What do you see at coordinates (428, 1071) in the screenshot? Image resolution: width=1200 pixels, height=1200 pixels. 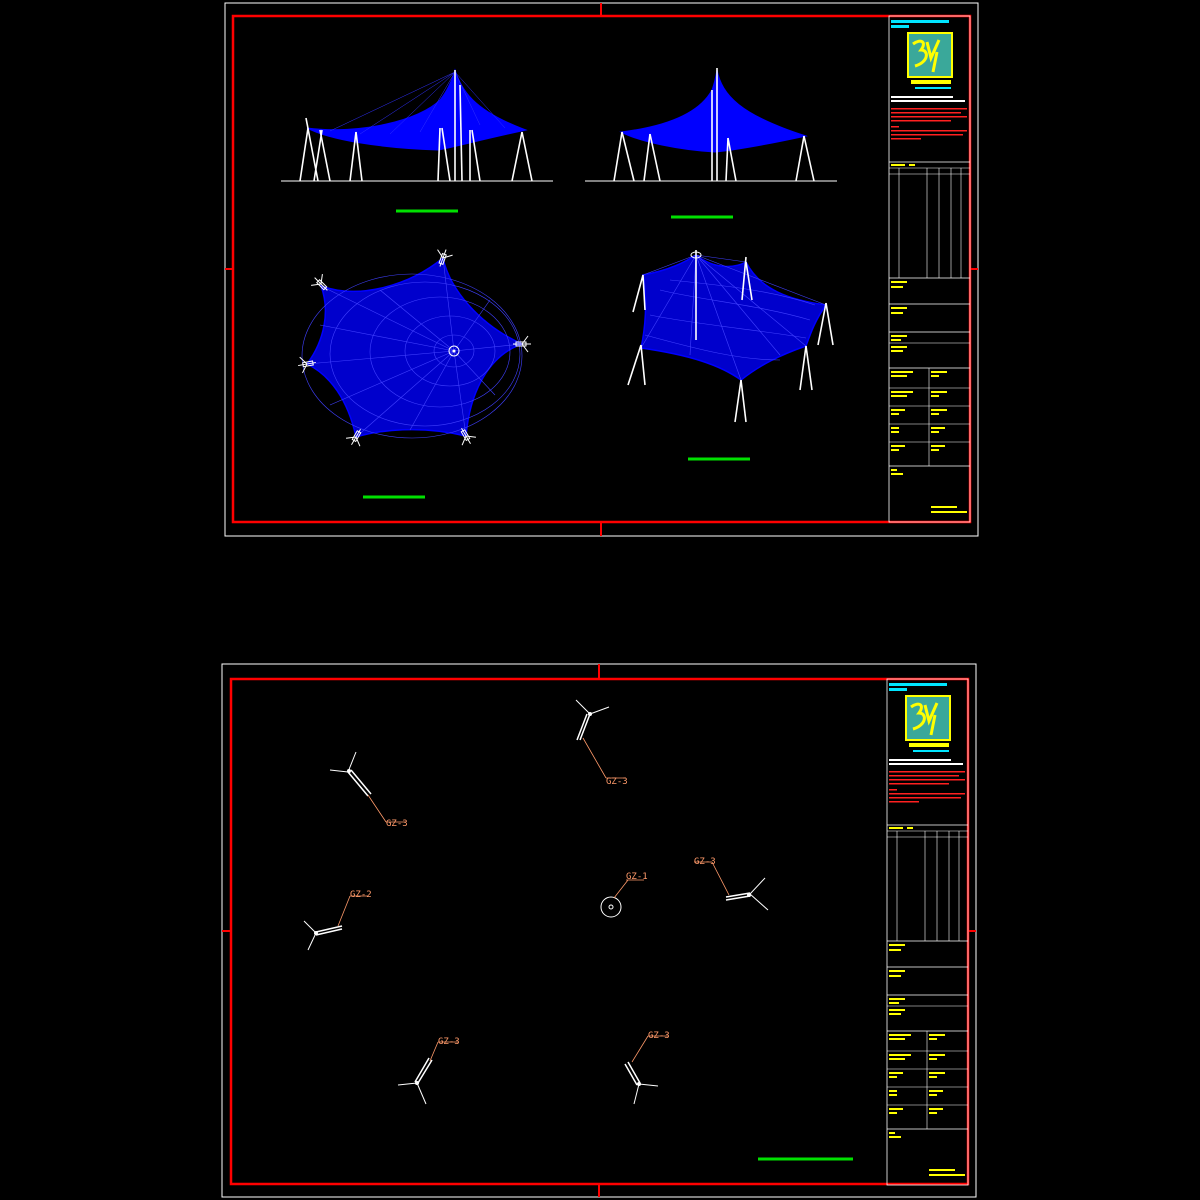 I see `column-gz3-bottom-left: GZ-3` at bounding box center [428, 1071].